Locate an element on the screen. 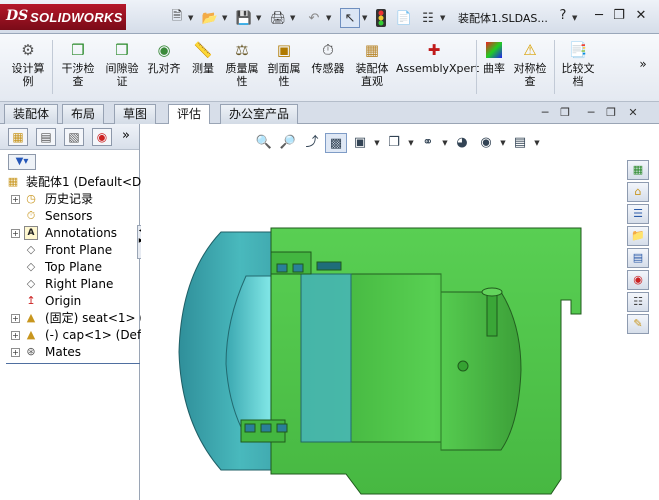 This screenshot has height=500, width=659. print-icon: 🖨 is located at coordinates (278, 18).